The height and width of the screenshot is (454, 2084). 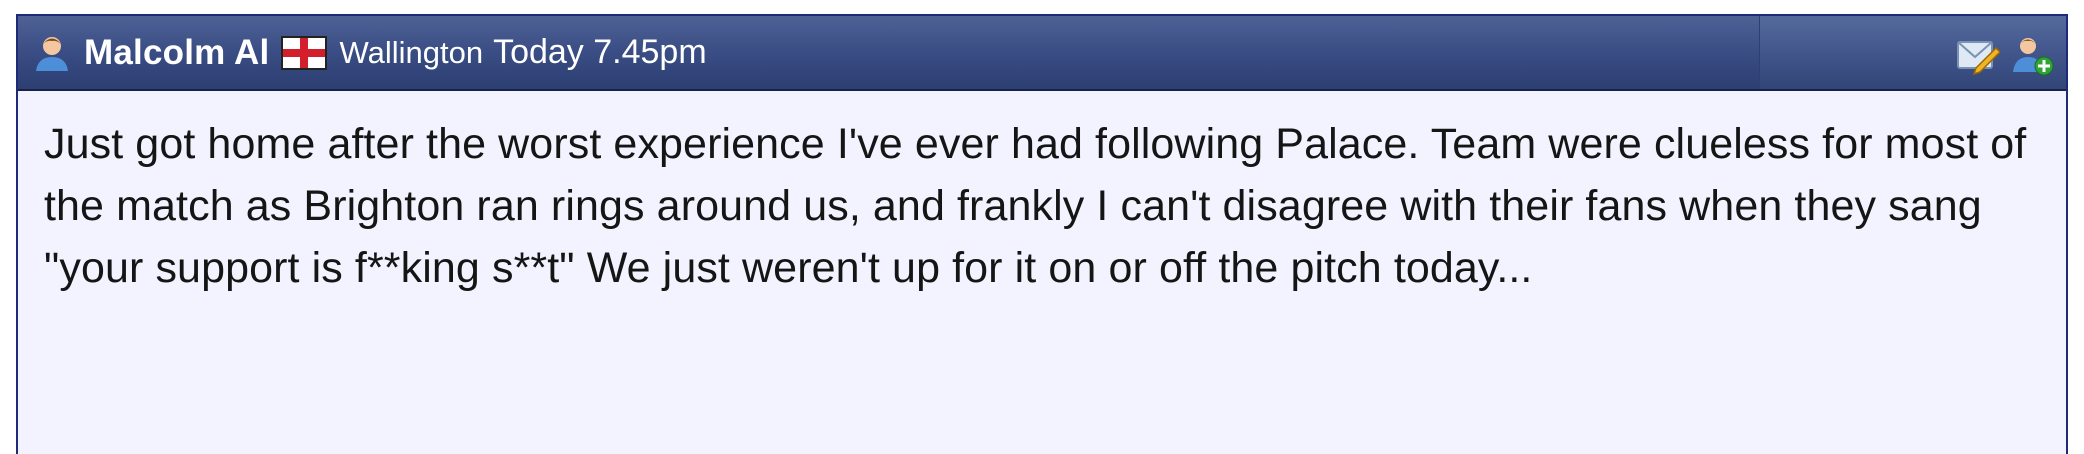 What do you see at coordinates (411, 52) in the screenshot?
I see `author-location: Wallington` at bounding box center [411, 52].